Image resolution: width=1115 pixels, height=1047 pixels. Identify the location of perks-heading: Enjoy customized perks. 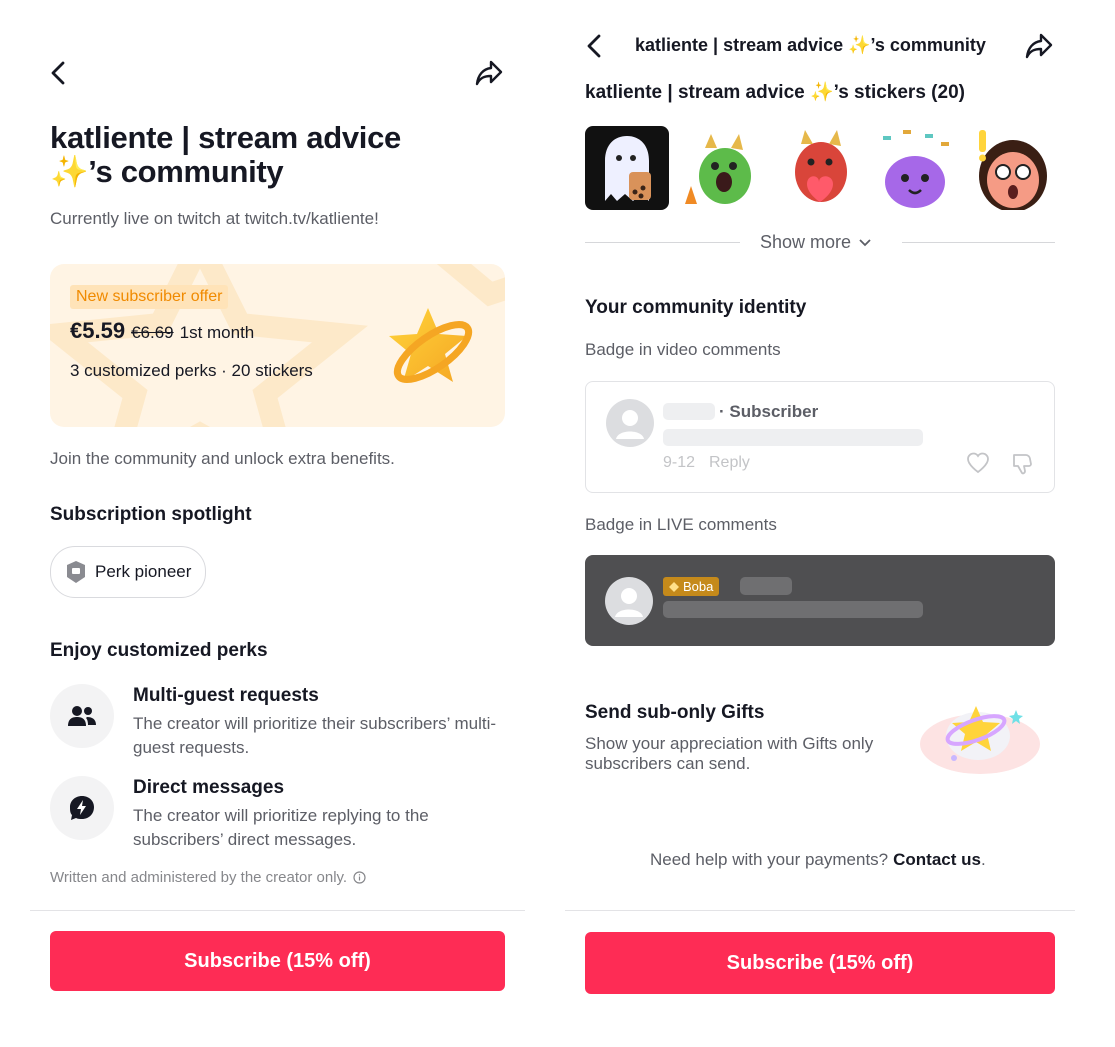
(159, 650).